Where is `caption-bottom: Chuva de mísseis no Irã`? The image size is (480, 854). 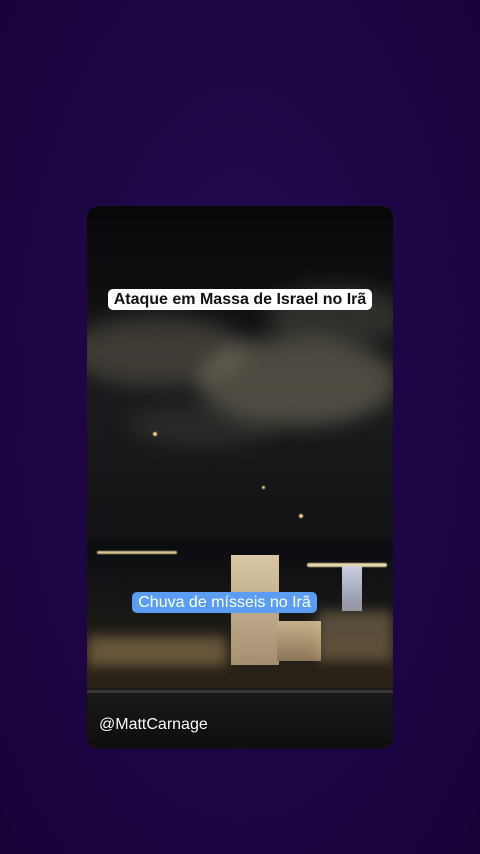
caption-bottom: Chuva de mísseis no Irã is located at coordinates (224, 602).